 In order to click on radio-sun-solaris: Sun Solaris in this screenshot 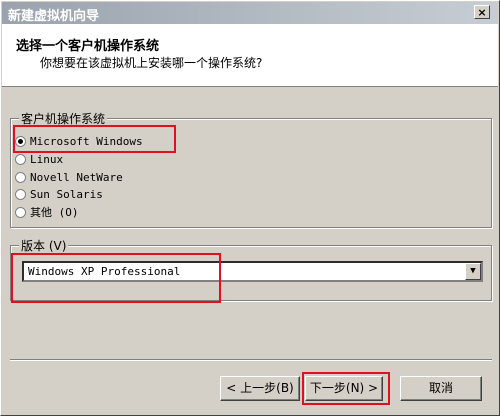, I will do `click(59, 194)`.